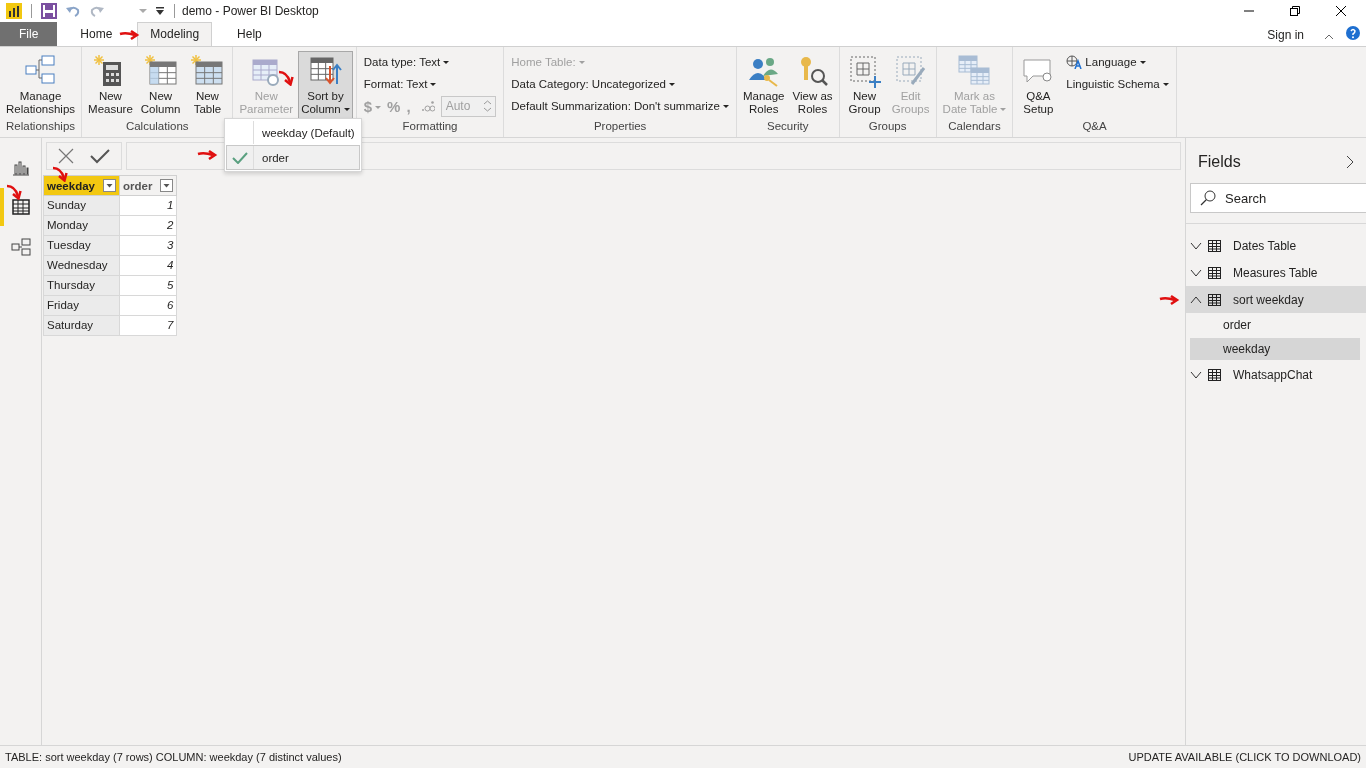 The width and height of the screenshot is (1366, 768). I want to click on search-icon, so click(1208, 198).